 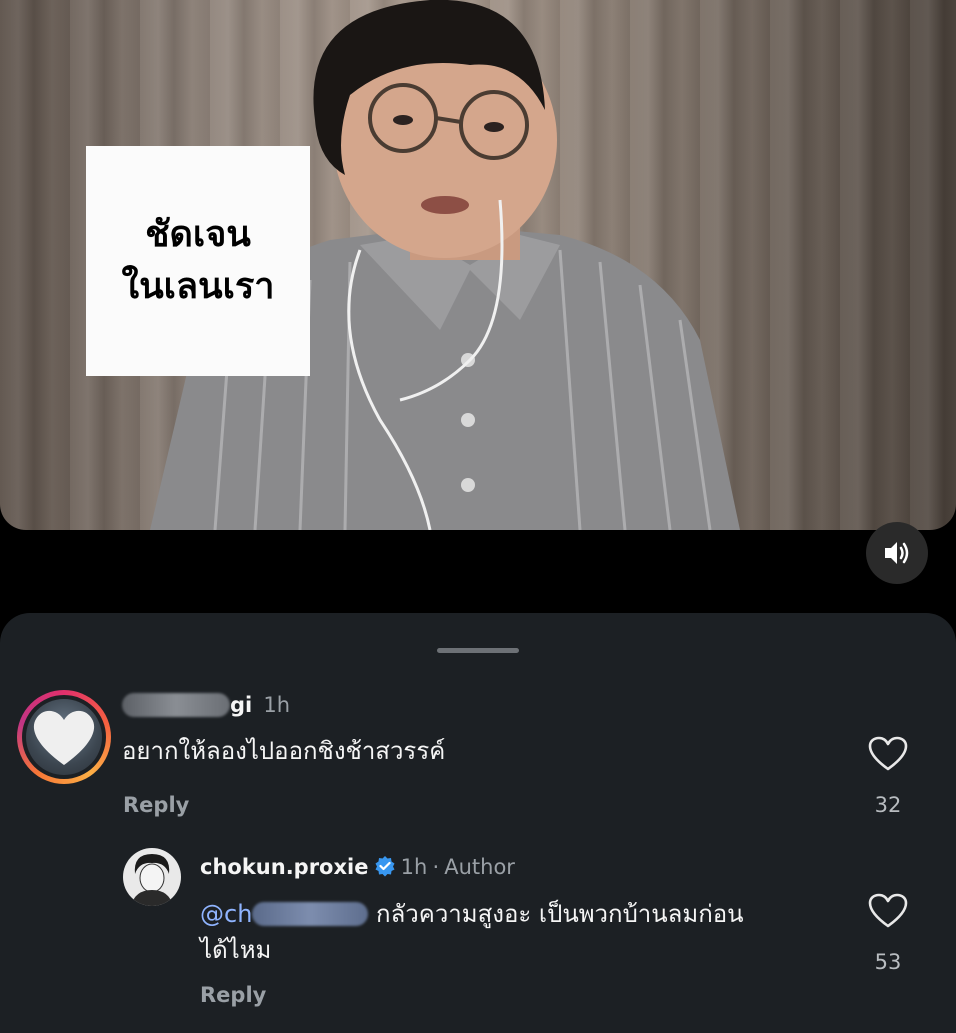 I want to click on reply-like-button, so click(x=888, y=913).